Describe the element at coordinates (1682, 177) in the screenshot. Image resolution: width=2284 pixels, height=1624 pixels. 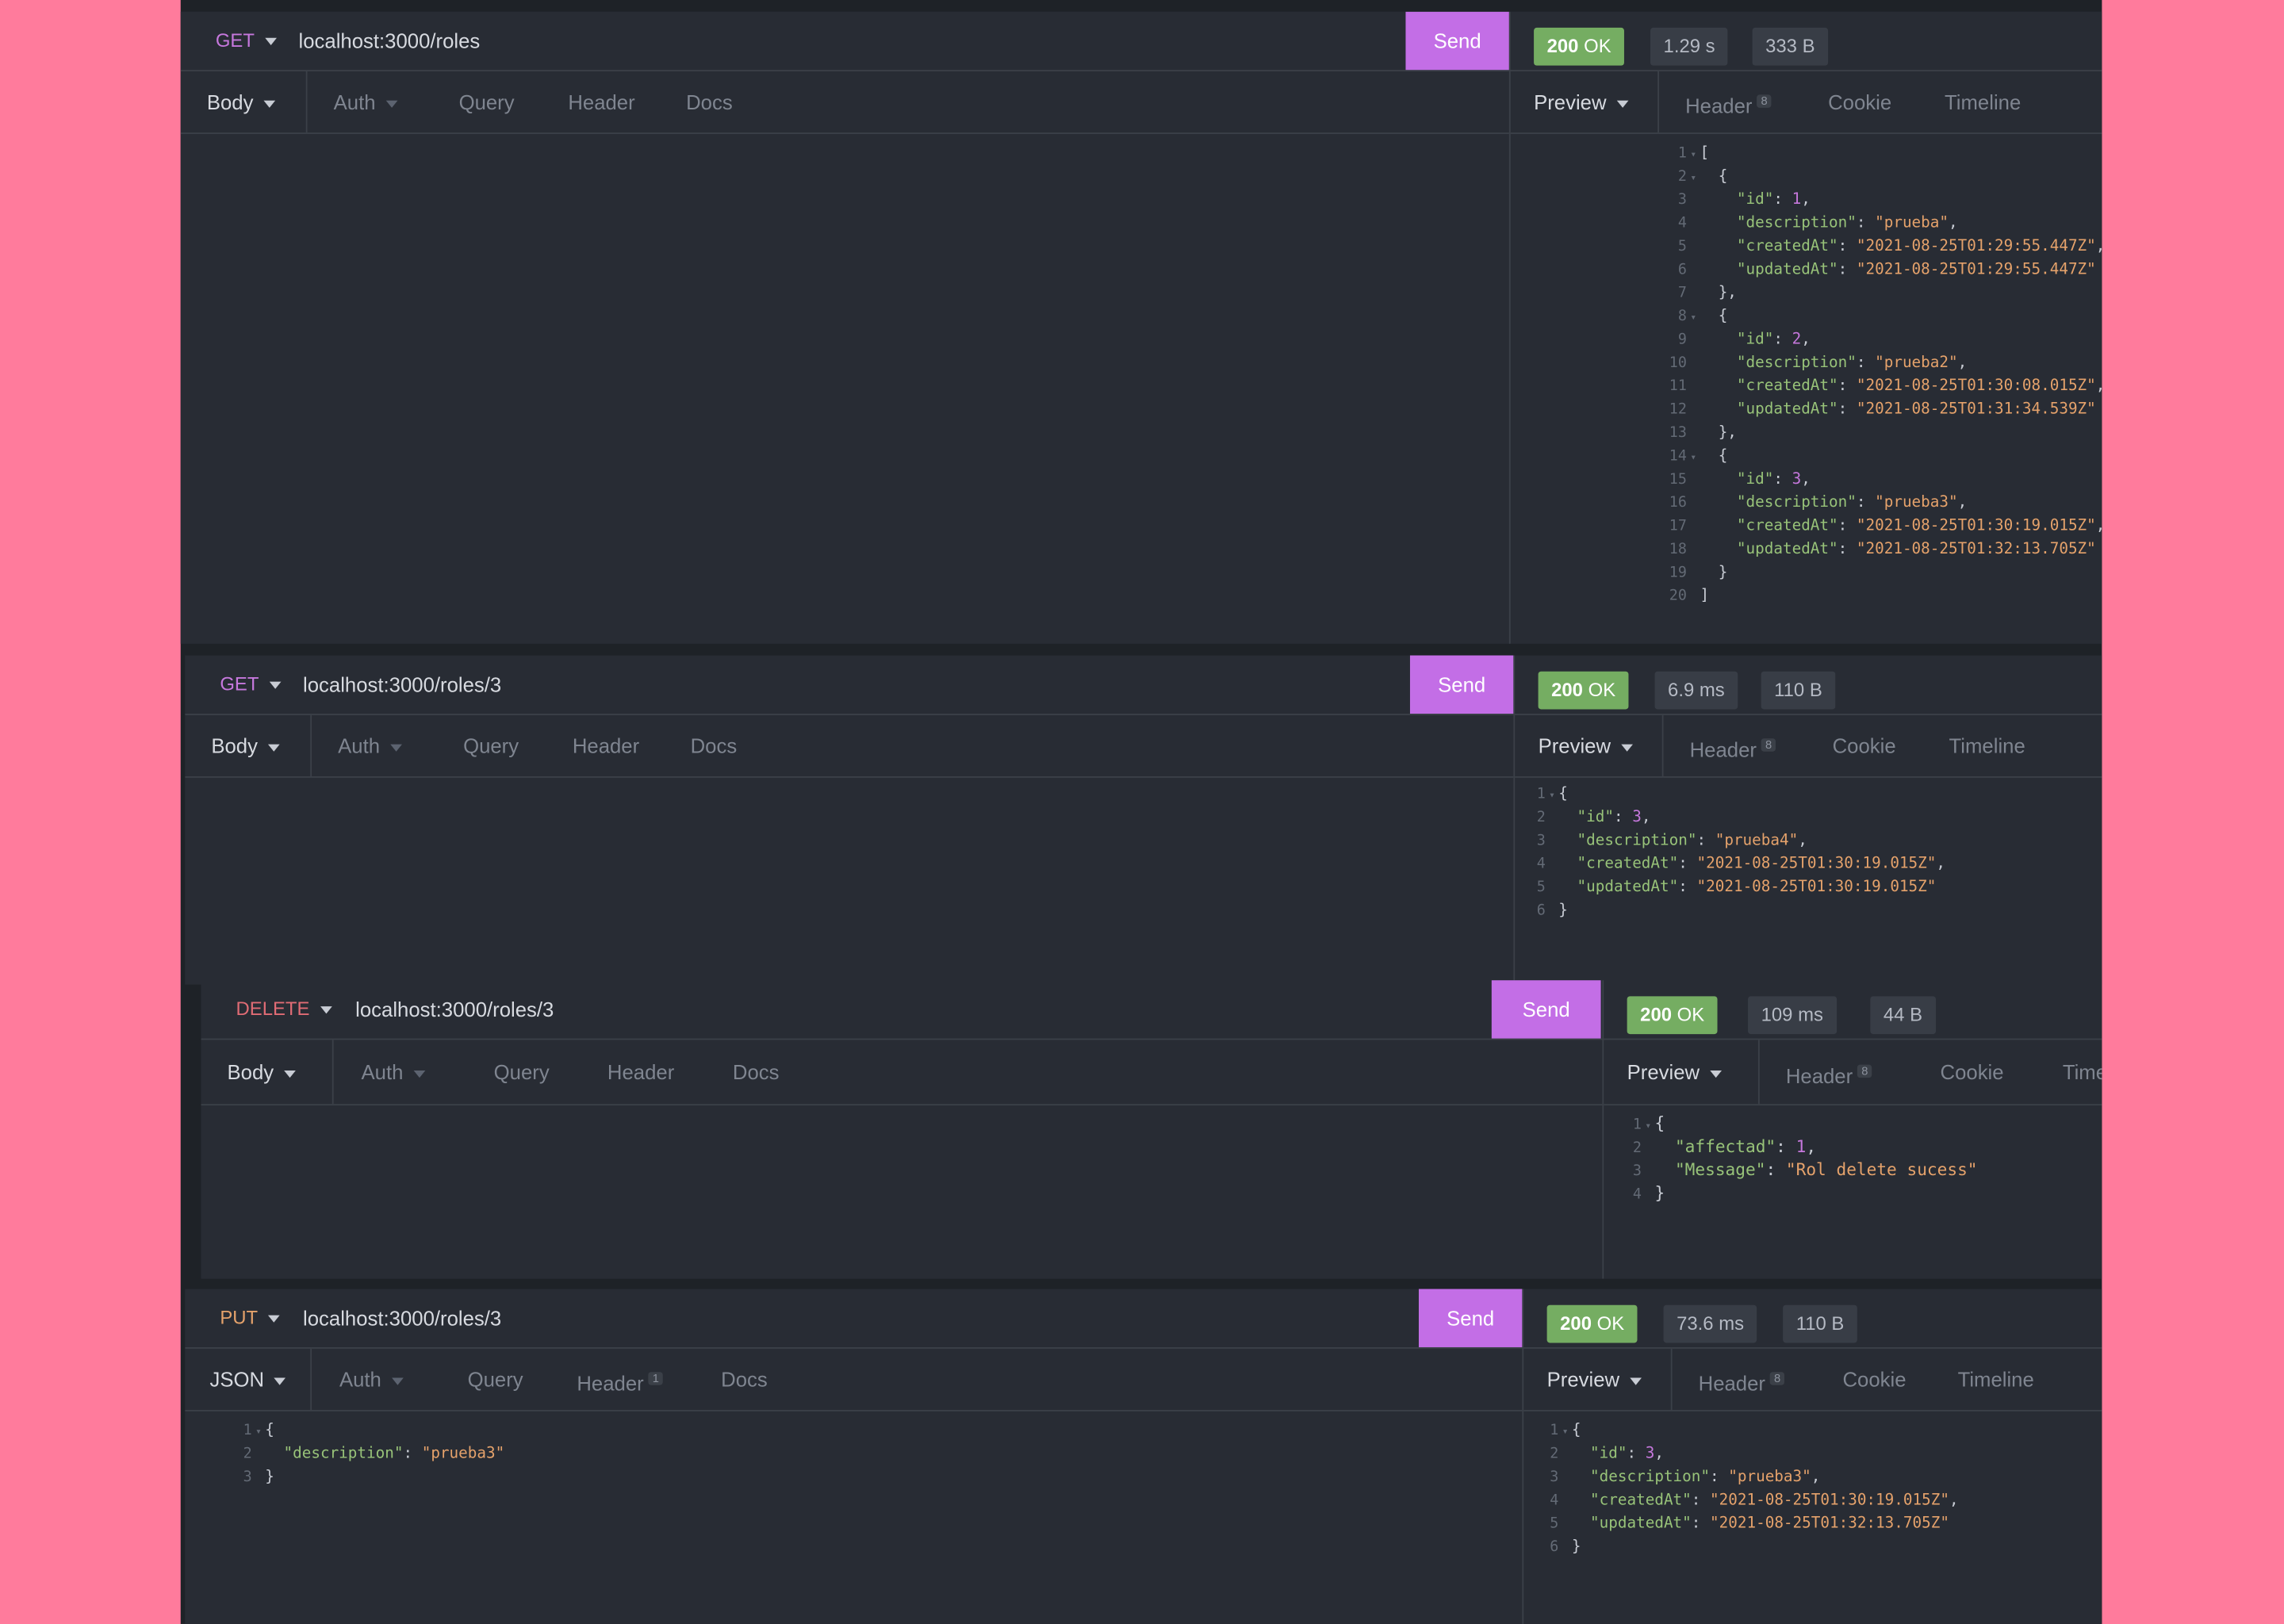
I see `line-number: 2` at that location.